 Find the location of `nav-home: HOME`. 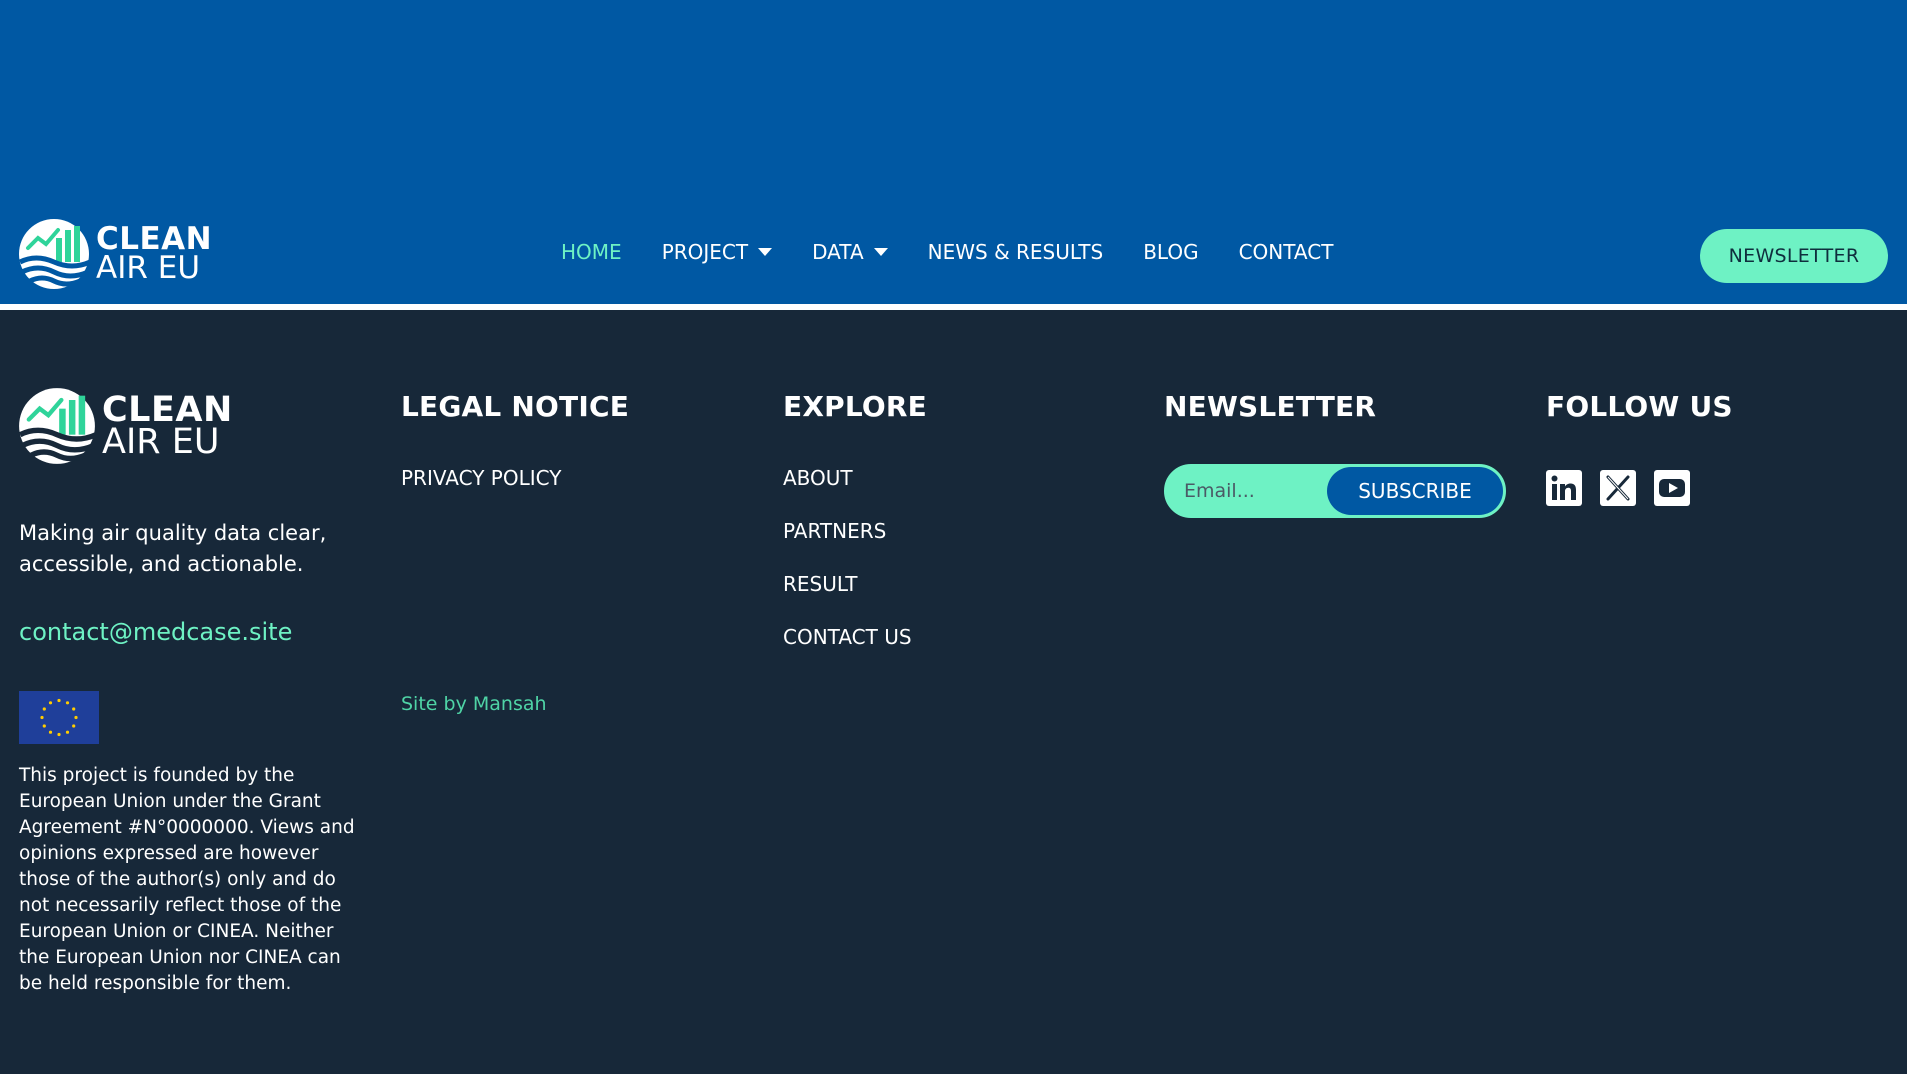

nav-home: HOME is located at coordinates (591, 252).